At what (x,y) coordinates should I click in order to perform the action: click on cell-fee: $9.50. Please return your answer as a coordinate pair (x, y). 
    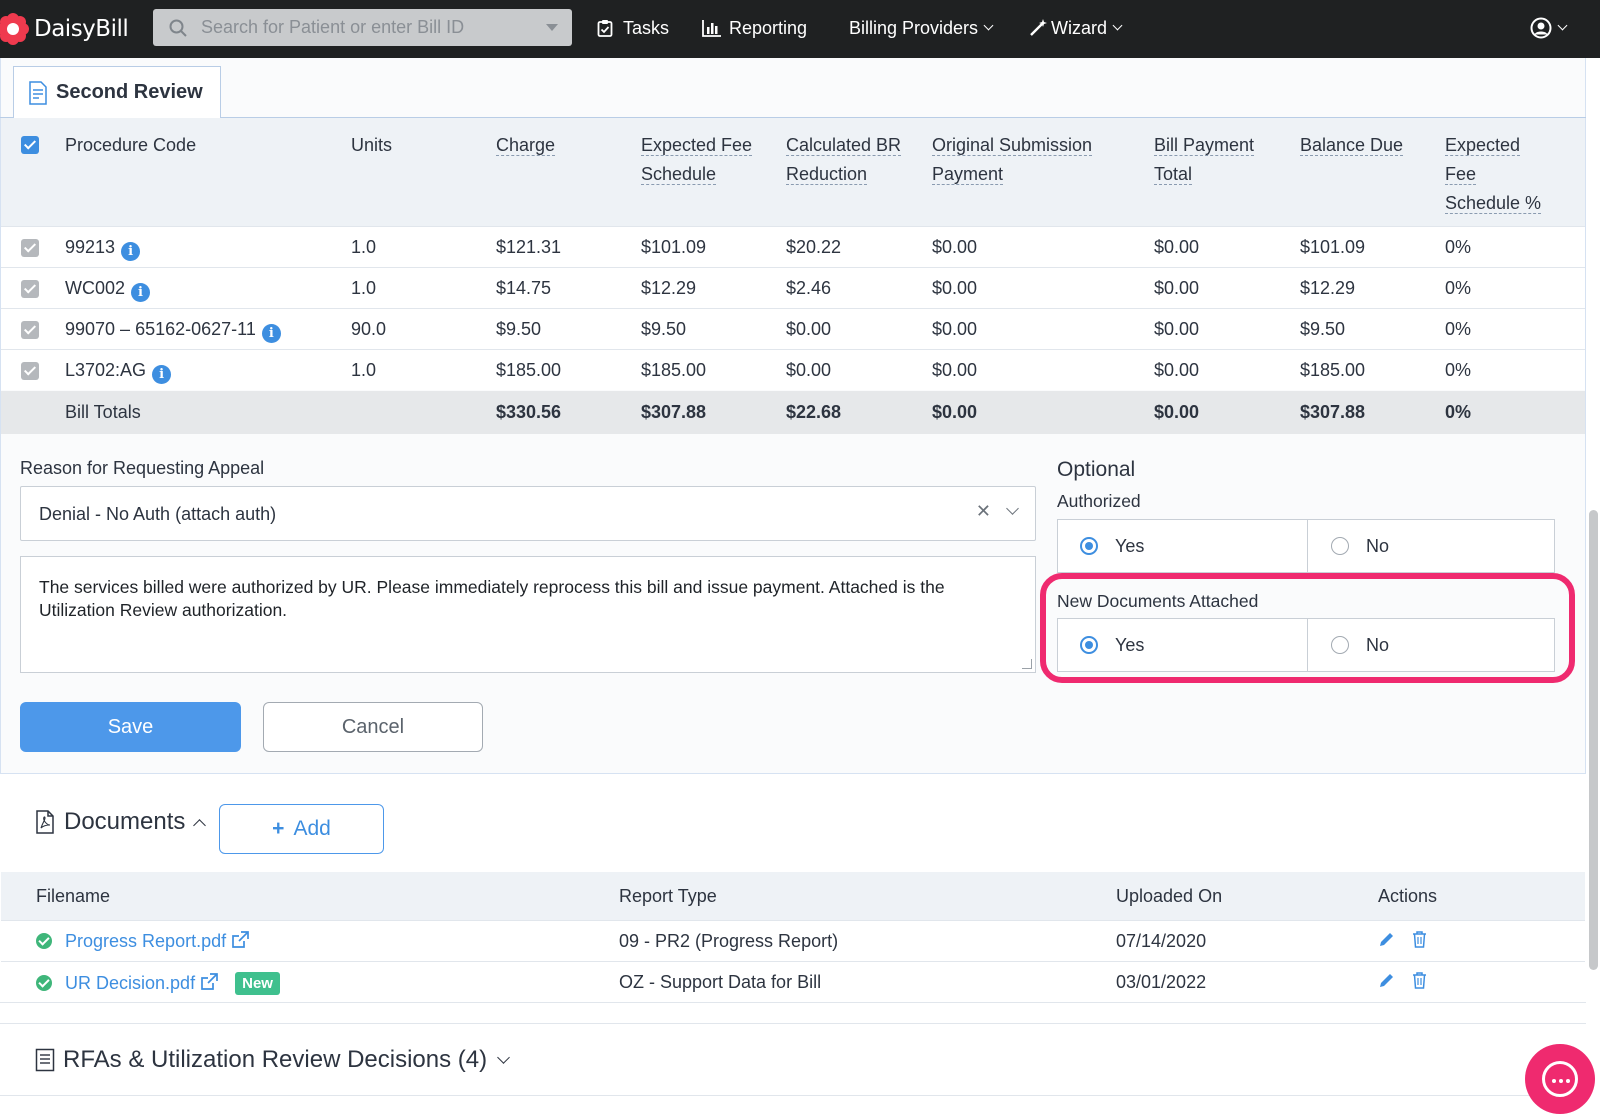
    Looking at the image, I should click on (664, 329).